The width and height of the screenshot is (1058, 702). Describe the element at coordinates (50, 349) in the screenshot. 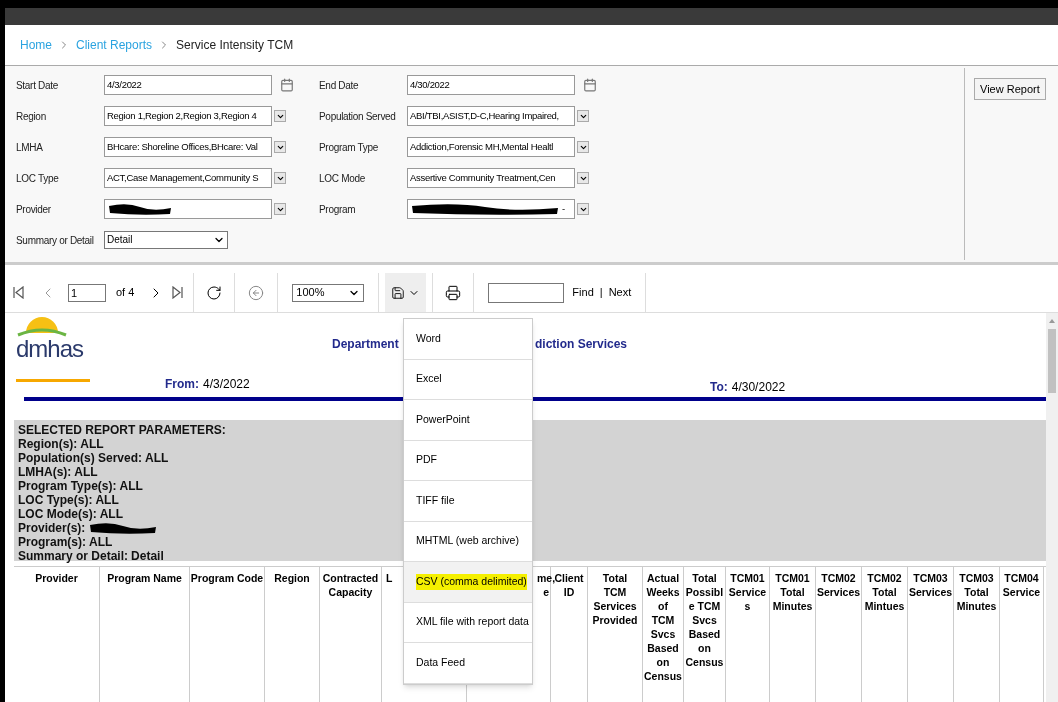

I see `logo-text: dmhas` at that location.